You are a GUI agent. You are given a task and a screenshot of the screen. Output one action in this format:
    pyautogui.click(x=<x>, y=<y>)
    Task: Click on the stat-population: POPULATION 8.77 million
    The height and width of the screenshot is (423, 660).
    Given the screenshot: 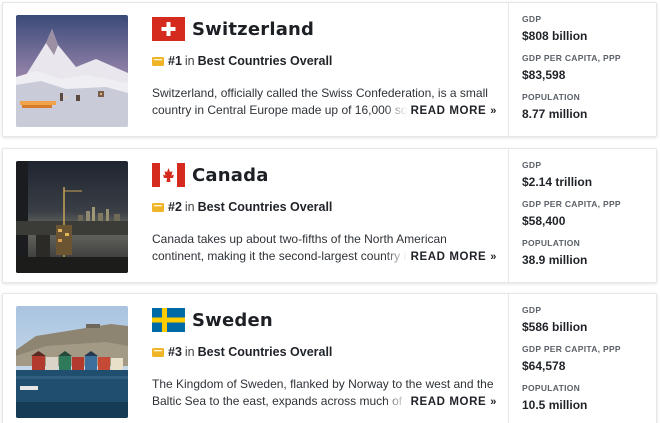 What is the action you would take?
    pyautogui.click(x=589, y=111)
    